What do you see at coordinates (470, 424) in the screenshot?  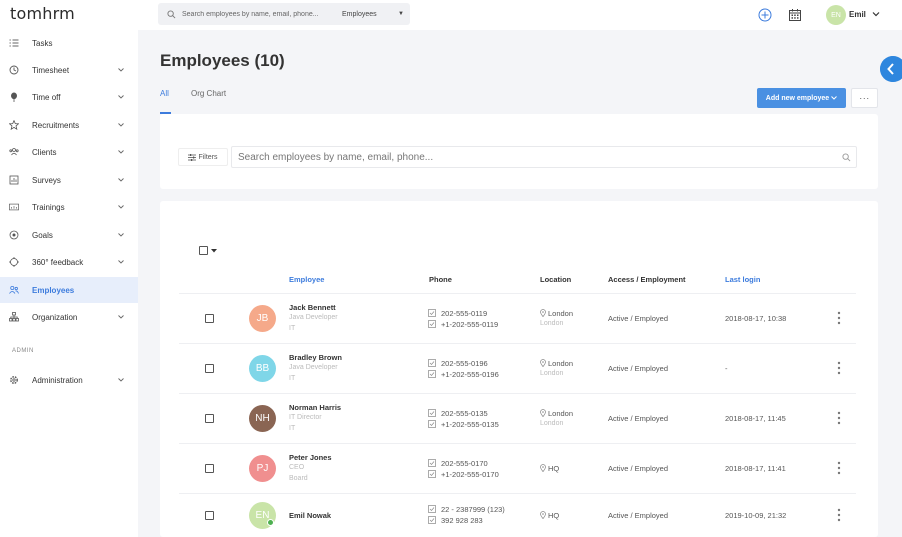 I see `phone-secondary: +1-202-555-0135` at bounding box center [470, 424].